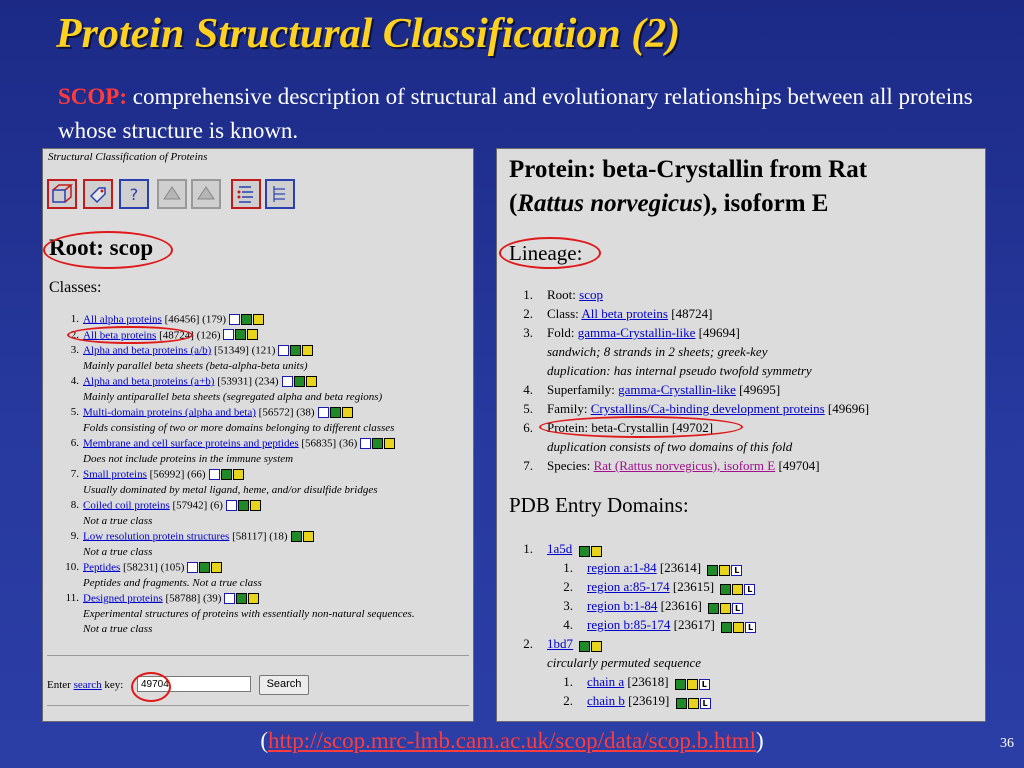 The height and width of the screenshot is (768, 1024). I want to click on region-link: region a:85-174, so click(628, 586).